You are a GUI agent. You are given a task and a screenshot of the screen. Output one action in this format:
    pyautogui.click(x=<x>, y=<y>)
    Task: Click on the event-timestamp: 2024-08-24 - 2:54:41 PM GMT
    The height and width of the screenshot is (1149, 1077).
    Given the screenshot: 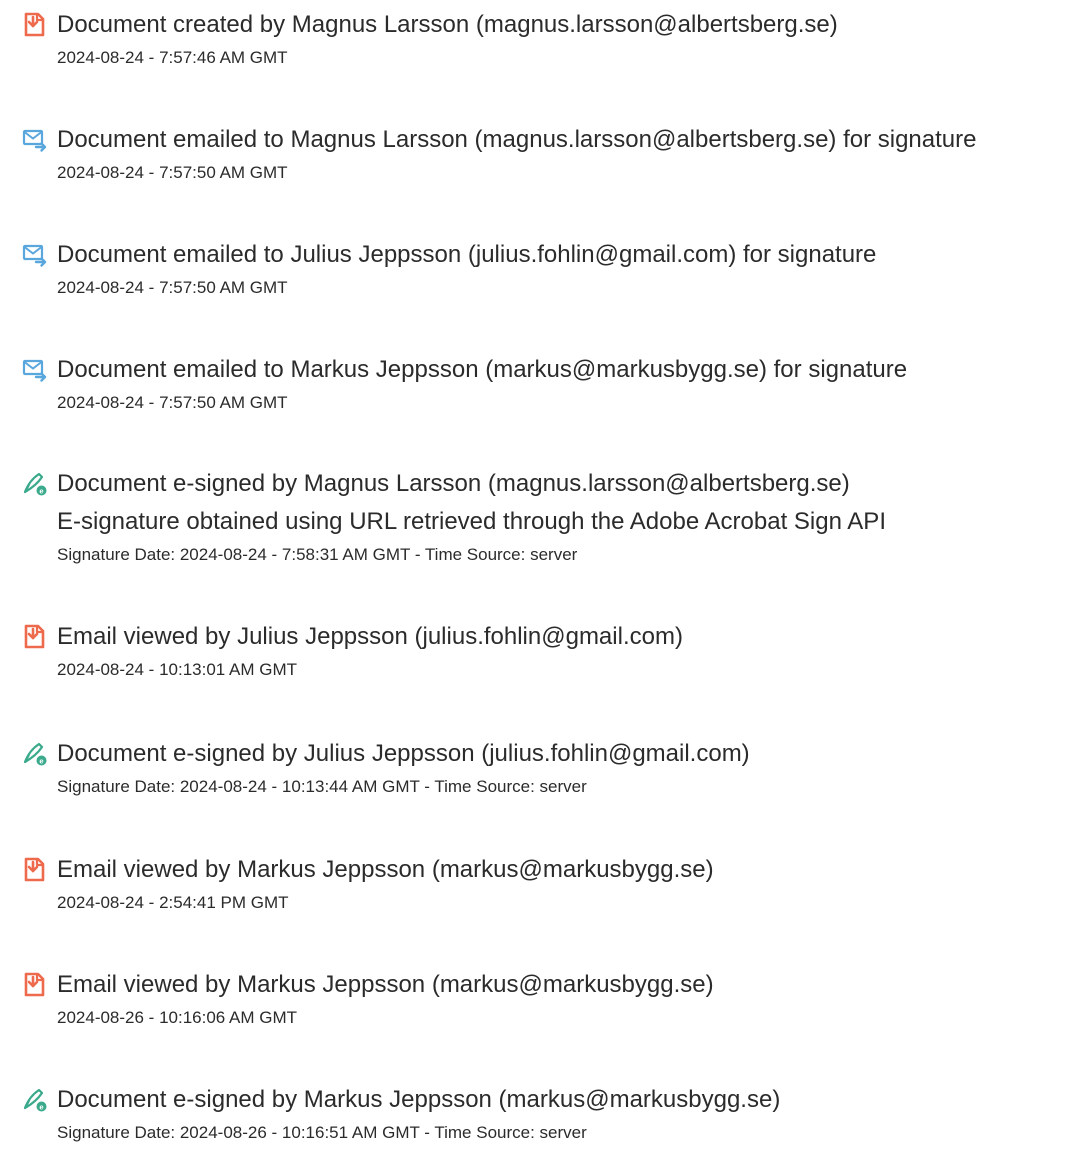 What is the action you would take?
    pyautogui.click(x=173, y=902)
    